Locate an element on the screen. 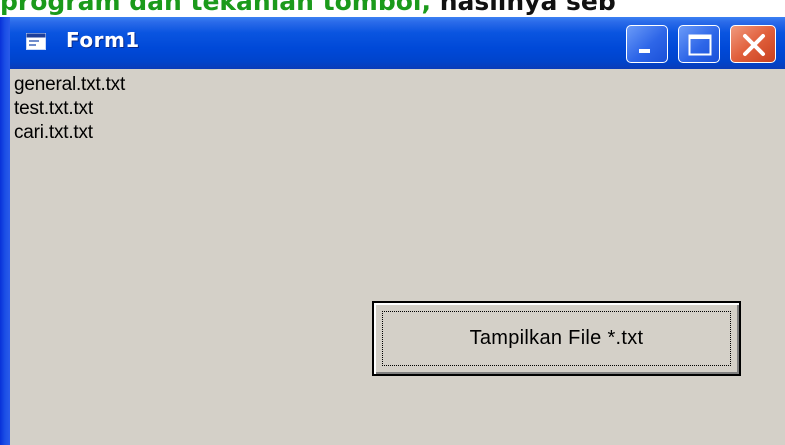 The height and width of the screenshot is (445, 785). close-icon is located at coordinates (754, 45).